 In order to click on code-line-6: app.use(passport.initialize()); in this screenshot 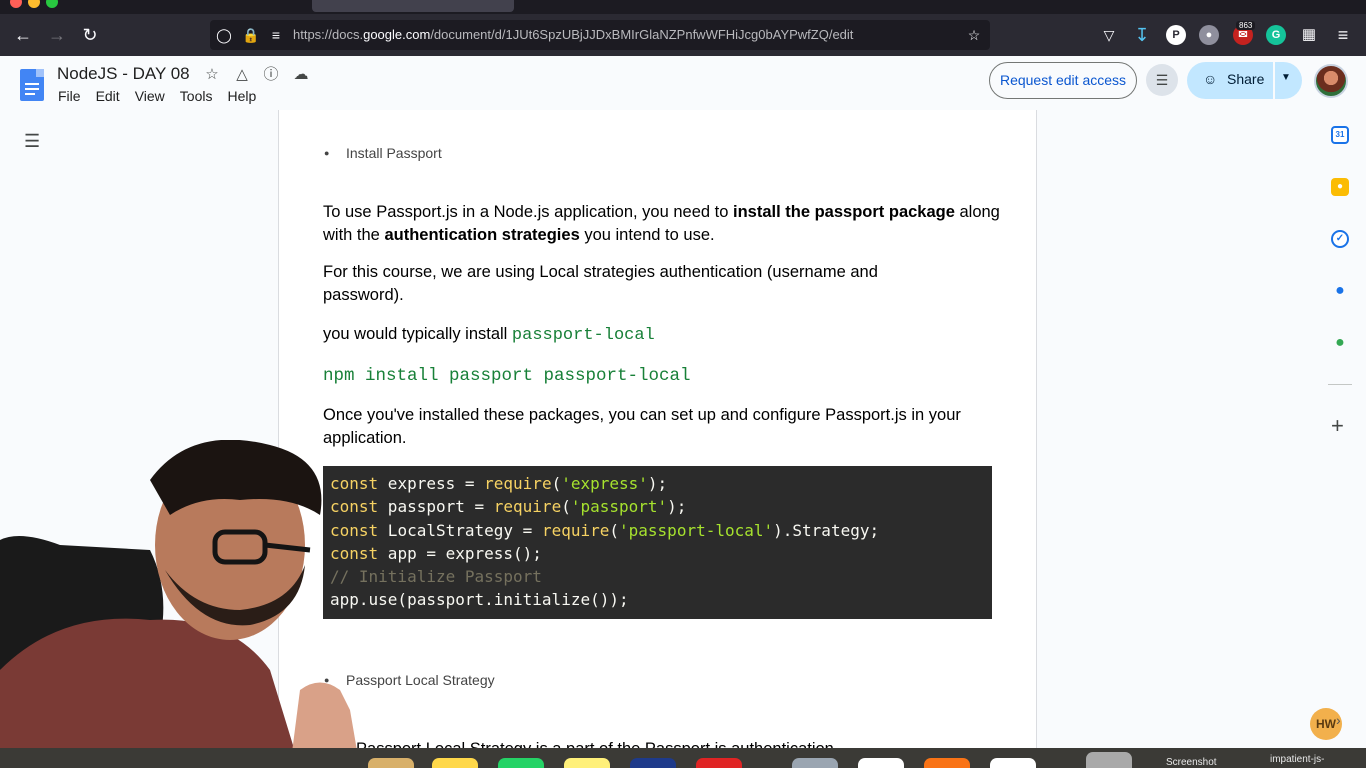, I will do `click(479, 600)`.